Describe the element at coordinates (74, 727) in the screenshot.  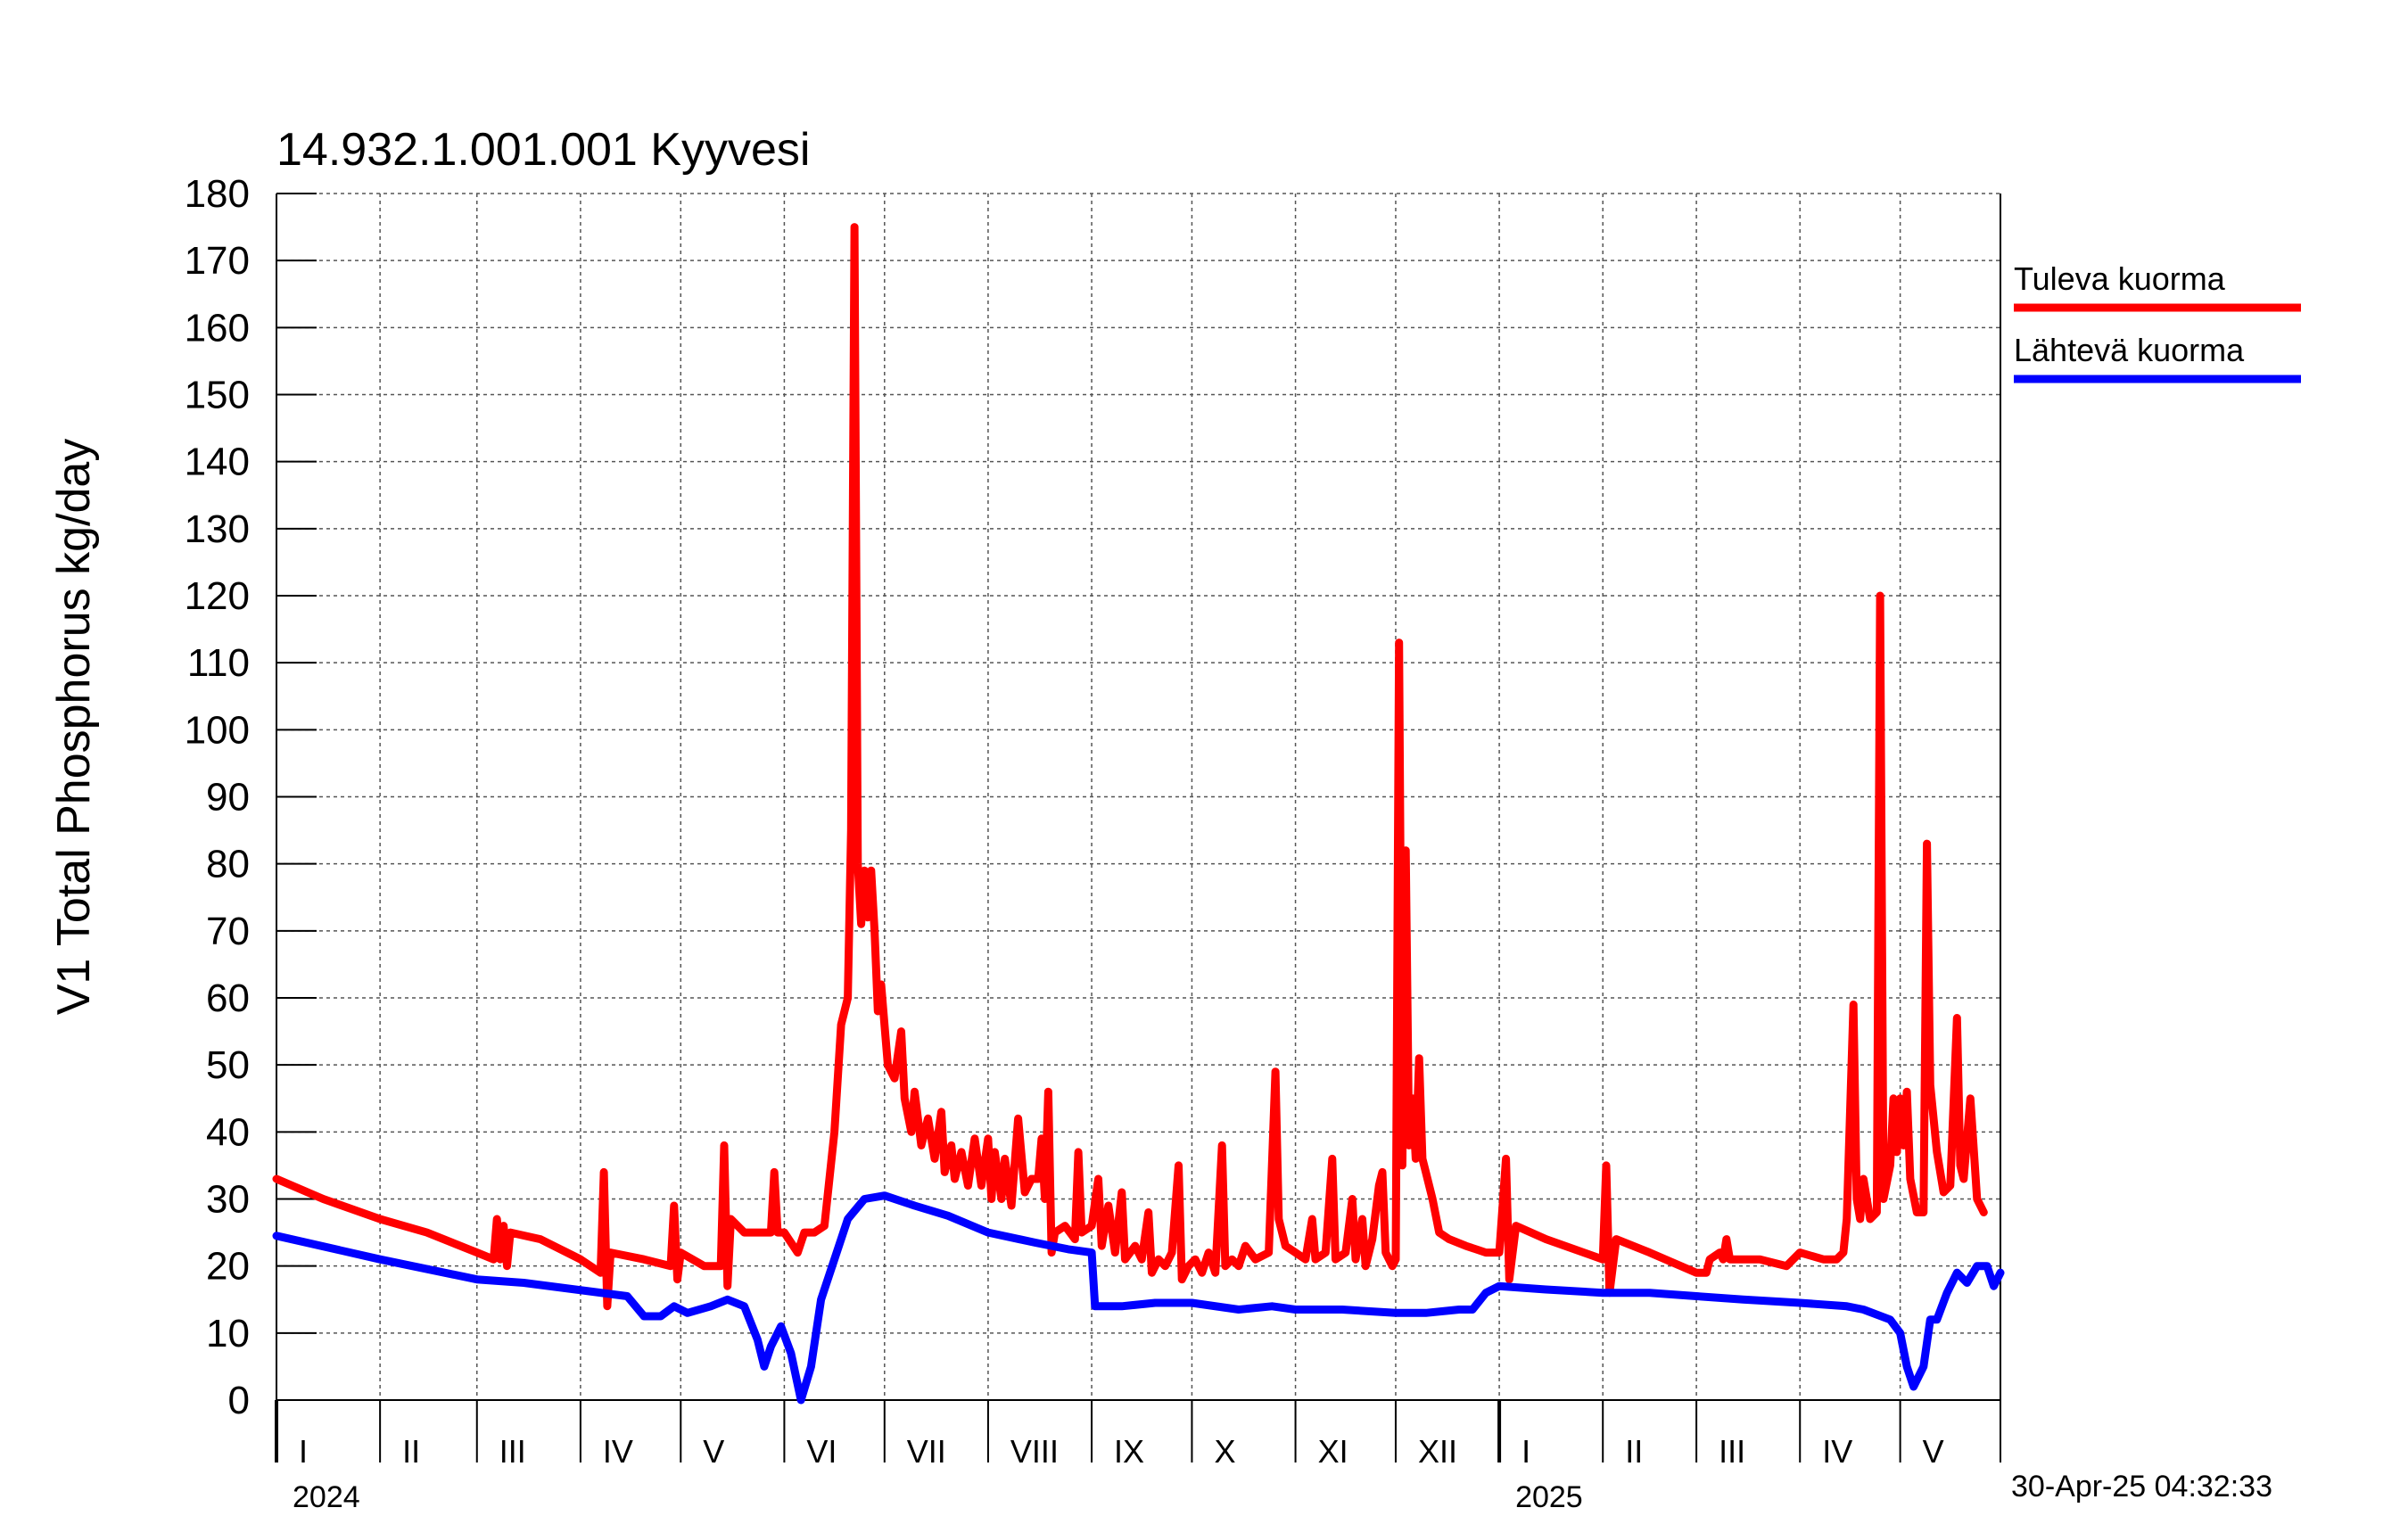
I see `y-axis-label: V1 Total Phosphorus kg/day` at that location.